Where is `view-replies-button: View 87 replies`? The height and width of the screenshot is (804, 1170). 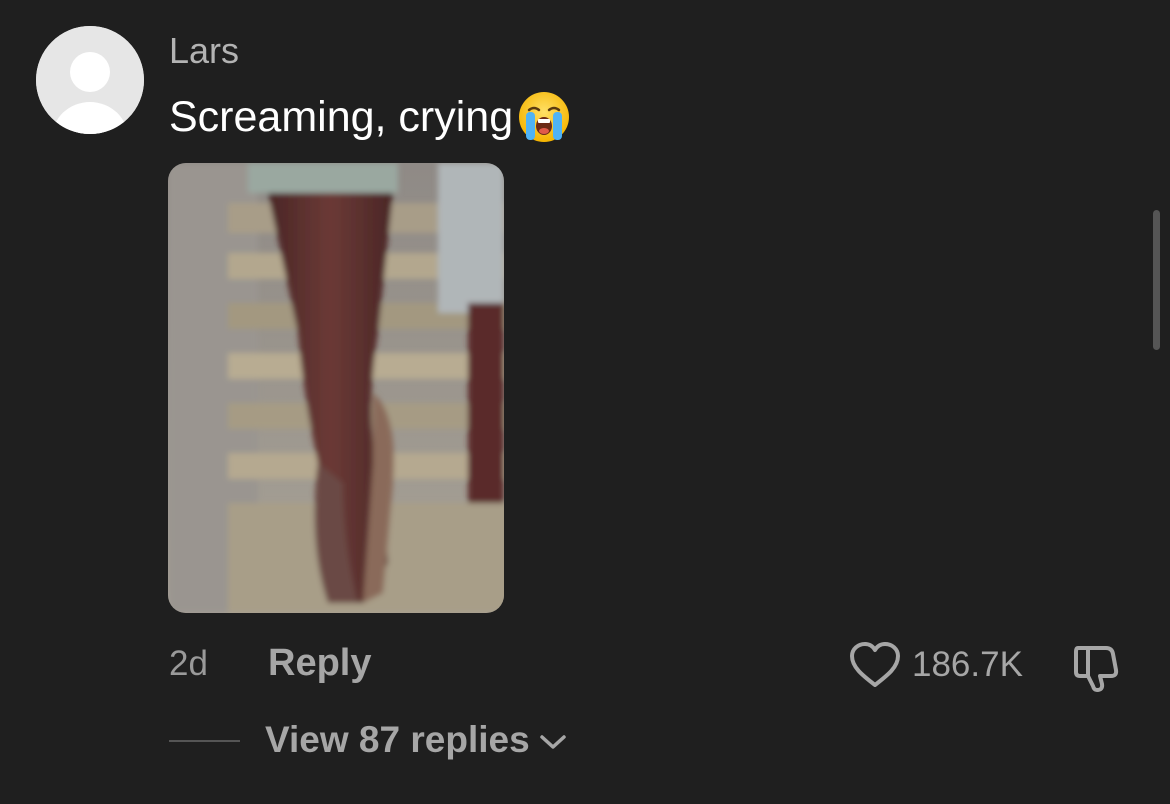 view-replies-button: View 87 replies is located at coordinates (416, 740).